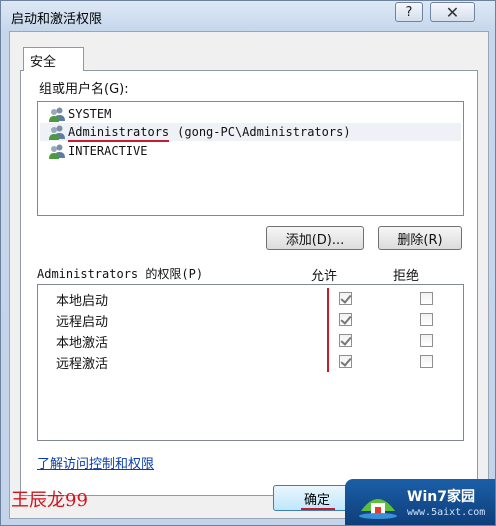 Image resolution: width=496 pixels, height=526 pixels. I want to click on permission-row: 本地激活, so click(249, 340).